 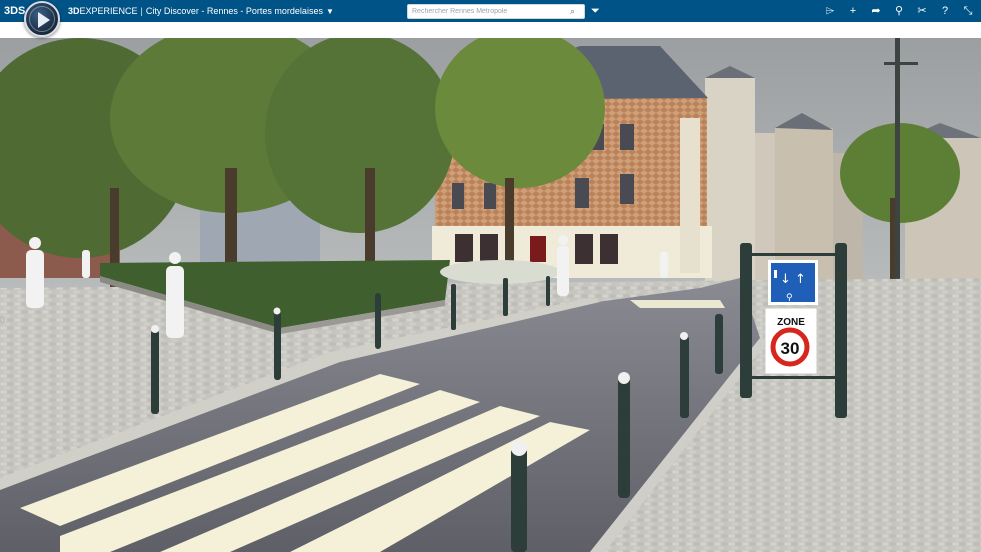 I want to click on share-icon: ➦, so click(x=876, y=11).